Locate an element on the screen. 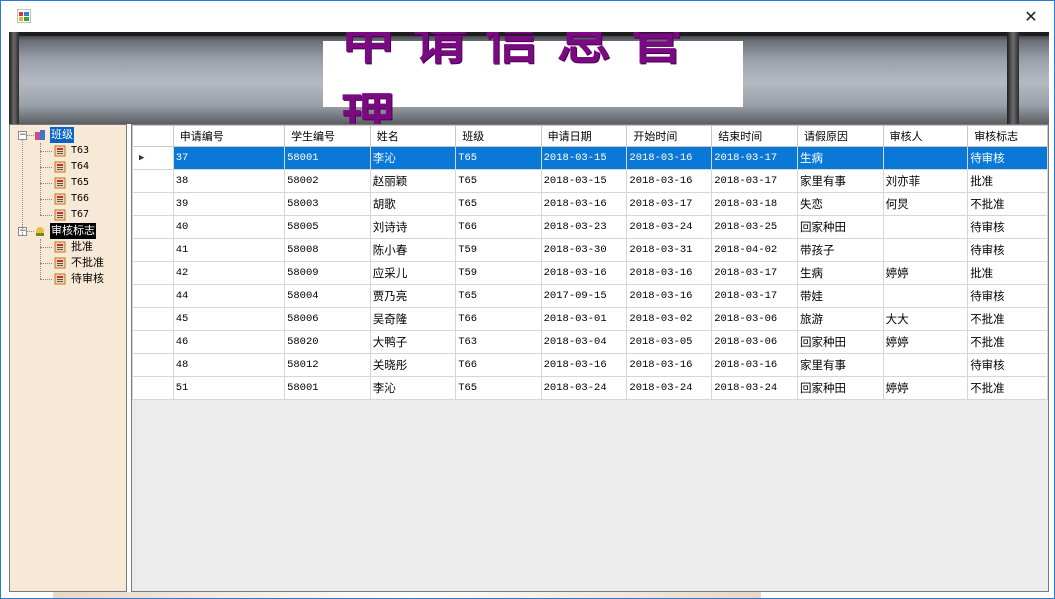 This screenshot has width=1055, height=599. table-cell: 51 is located at coordinates (229, 388).